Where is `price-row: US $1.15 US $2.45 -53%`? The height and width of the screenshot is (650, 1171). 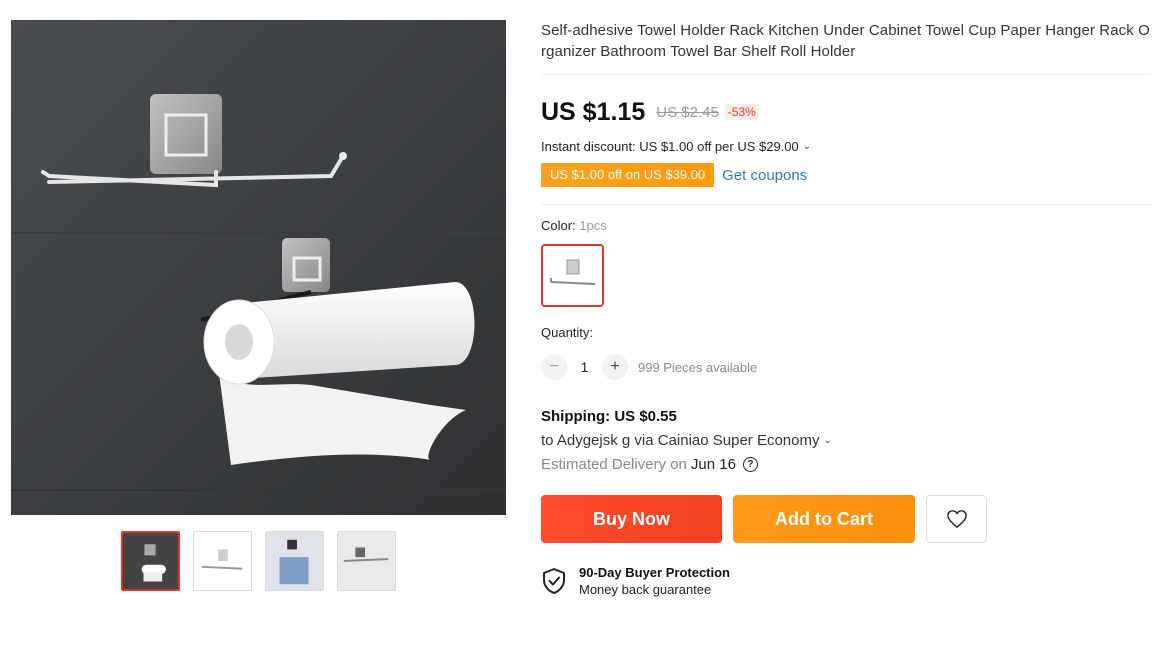 price-row: US $1.15 US $2.45 -53% is located at coordinates (846, 112).